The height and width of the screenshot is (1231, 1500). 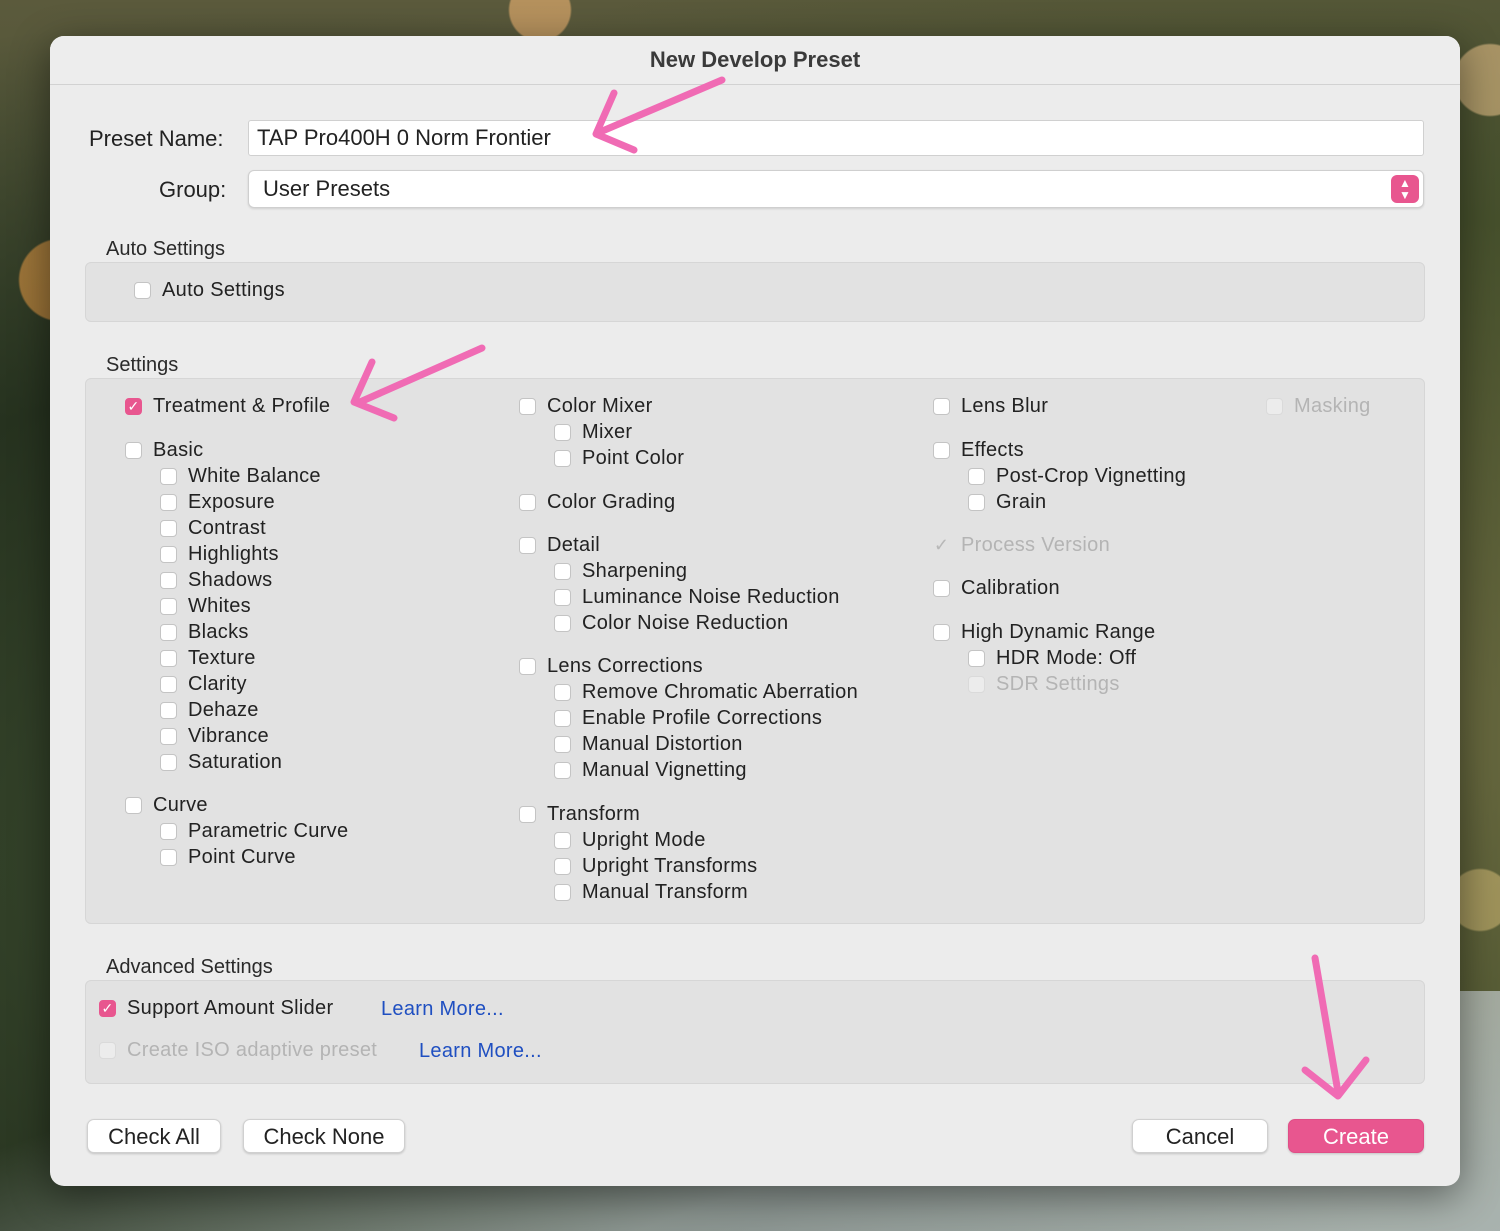 I want to click on arrow-annotation-preset-name, so click(x=659, y=115).